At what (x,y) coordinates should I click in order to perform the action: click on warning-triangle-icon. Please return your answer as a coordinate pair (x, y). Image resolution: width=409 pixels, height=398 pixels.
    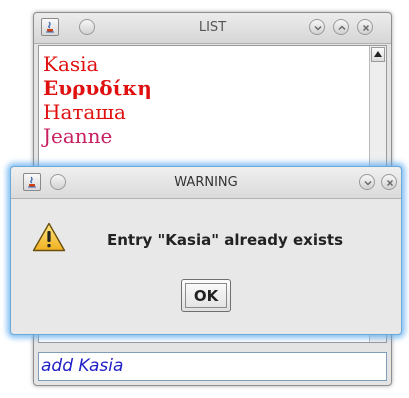
    Looking at the image, I should click on (49, 237).